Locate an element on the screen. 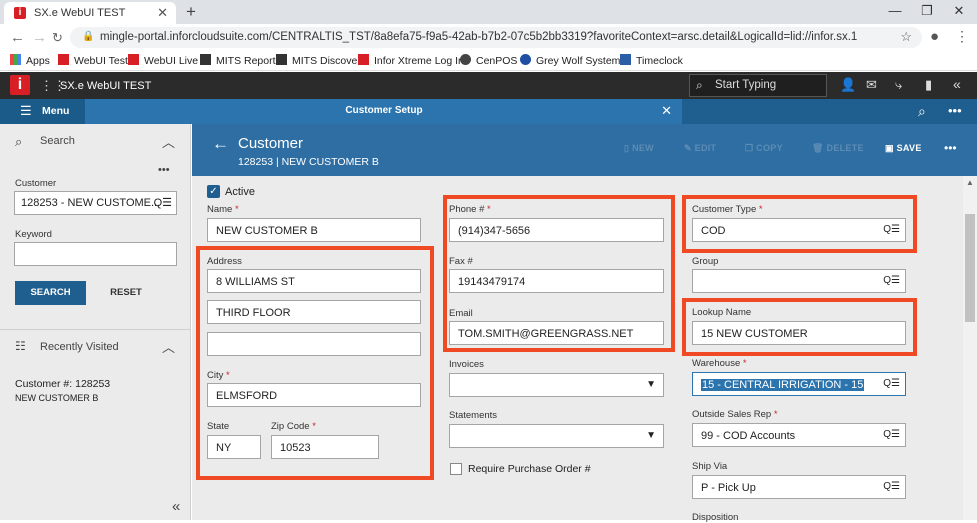  require-po-label: Require Purchase Order # is located at coordinates (529, 469).